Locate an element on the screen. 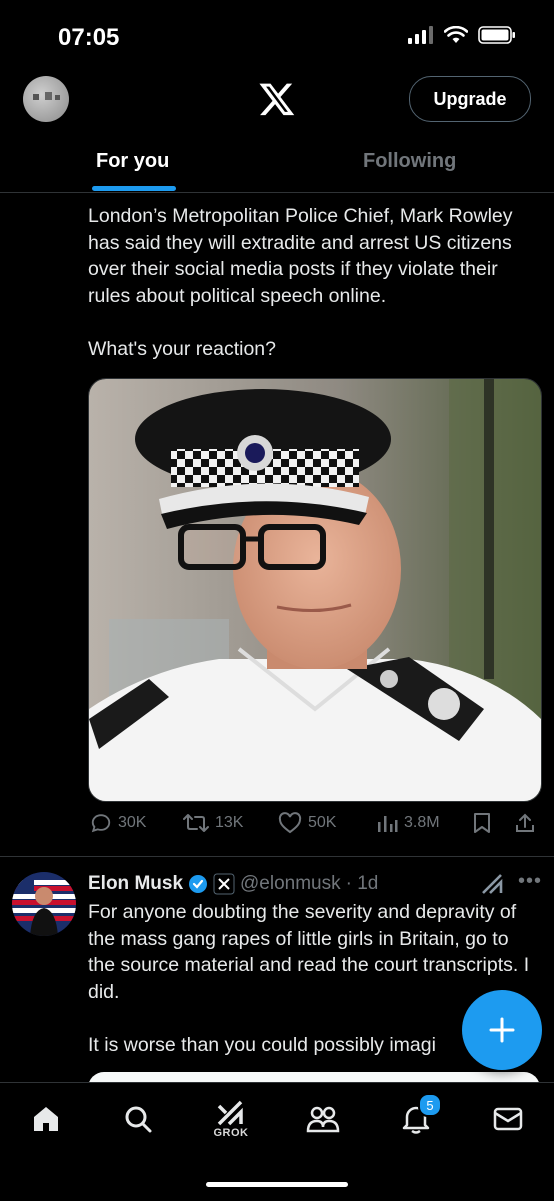  bookmark-button is located at coordinates (482, 823).